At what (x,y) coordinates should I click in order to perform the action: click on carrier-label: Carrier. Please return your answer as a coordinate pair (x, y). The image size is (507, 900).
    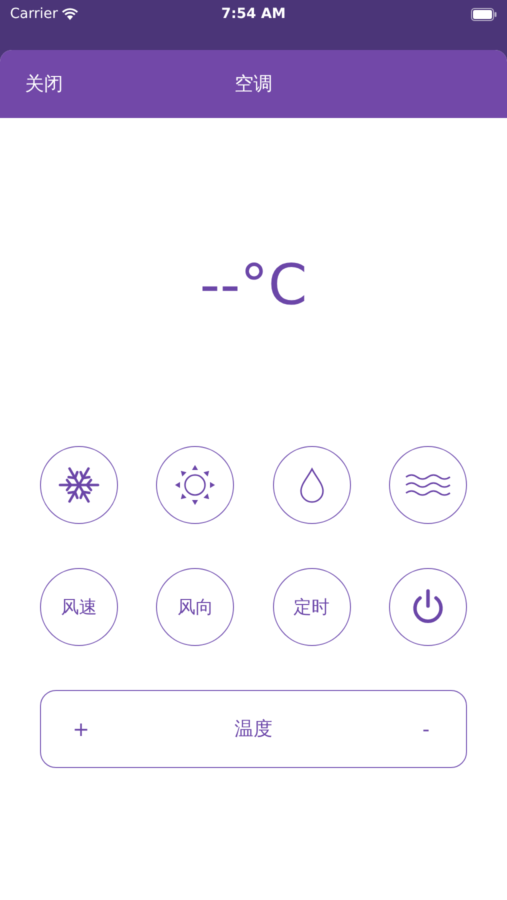
    Looking at the image, I should click on (34, 14).